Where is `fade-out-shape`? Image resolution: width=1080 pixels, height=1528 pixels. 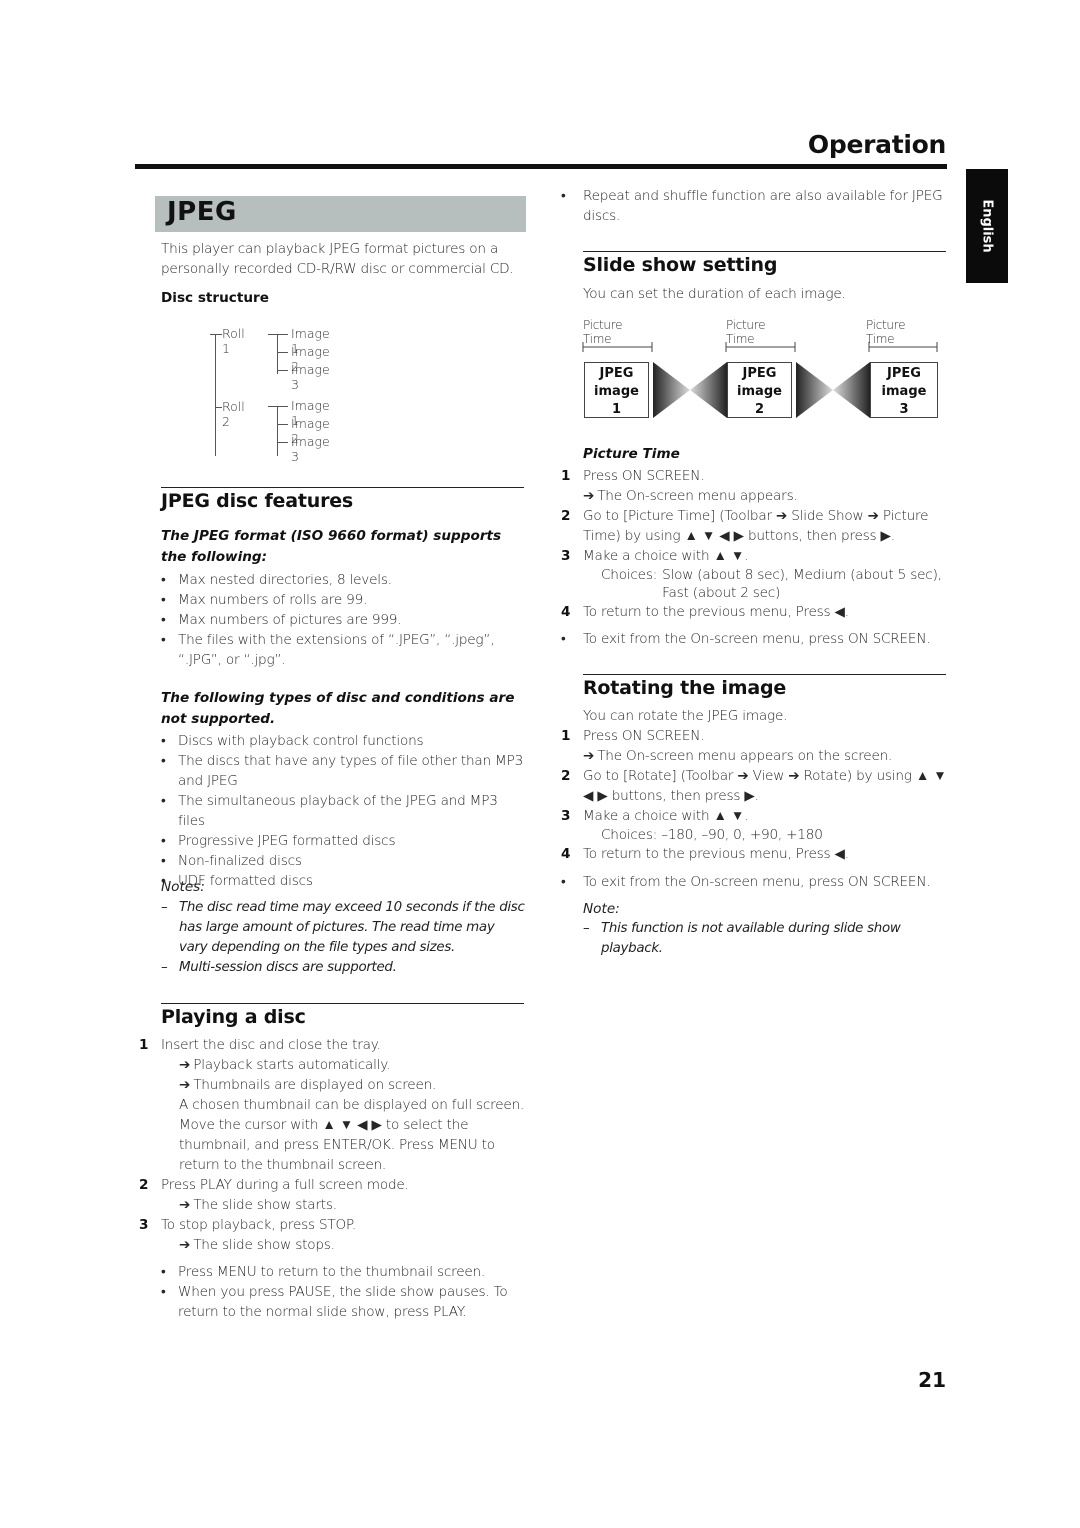
fade-out-shape is located at coordinates (671, 390).